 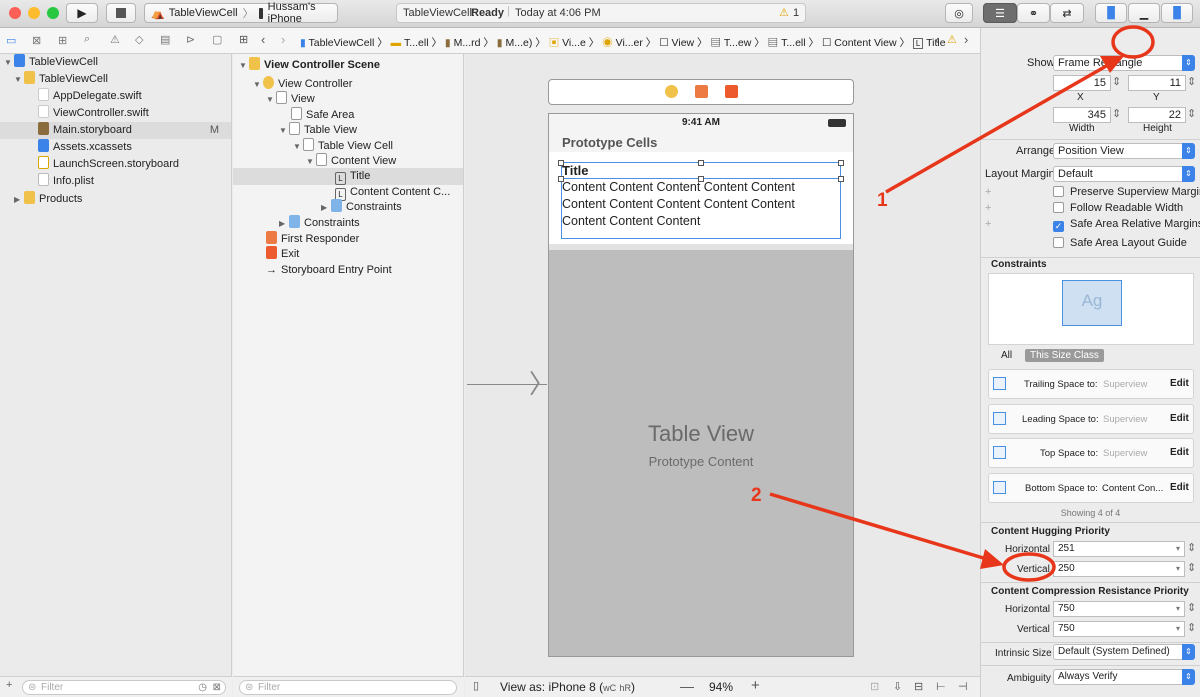 I want to click on zoom-out-button: —, so click(x=687, y=686).